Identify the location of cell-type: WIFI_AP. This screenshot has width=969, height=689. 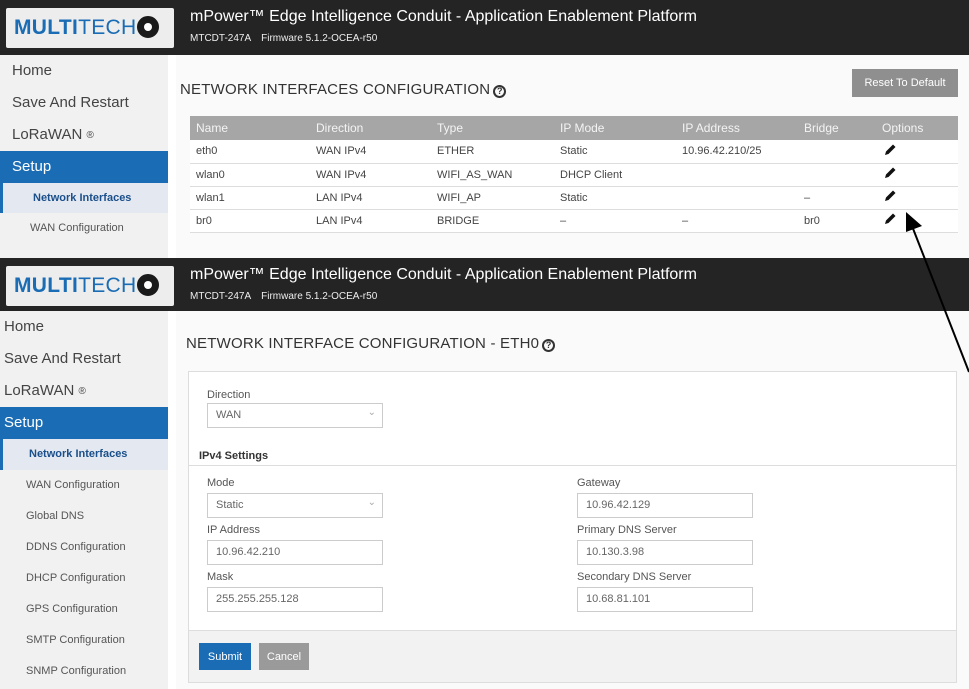
(492, 198).